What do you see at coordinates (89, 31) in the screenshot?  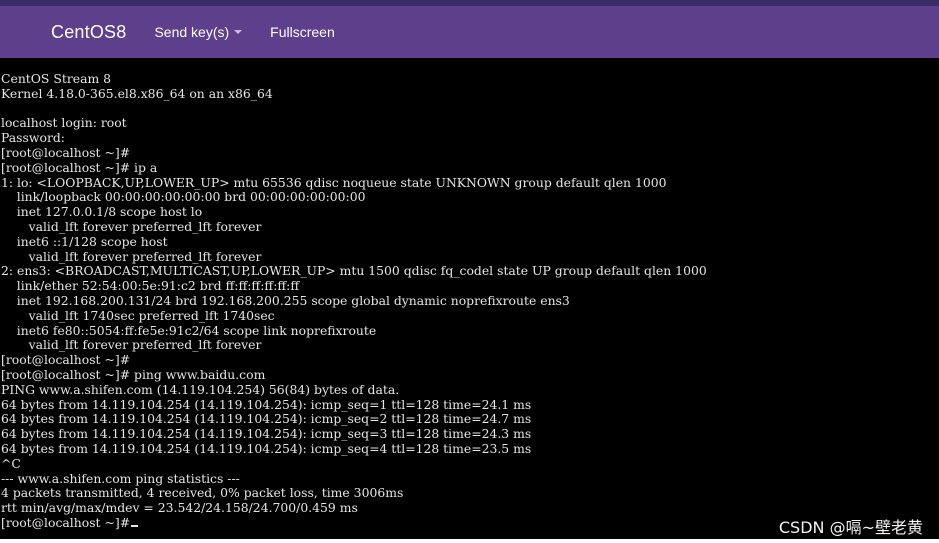 I see `brand-title: CentOS8` at bounding box center [89, 31].